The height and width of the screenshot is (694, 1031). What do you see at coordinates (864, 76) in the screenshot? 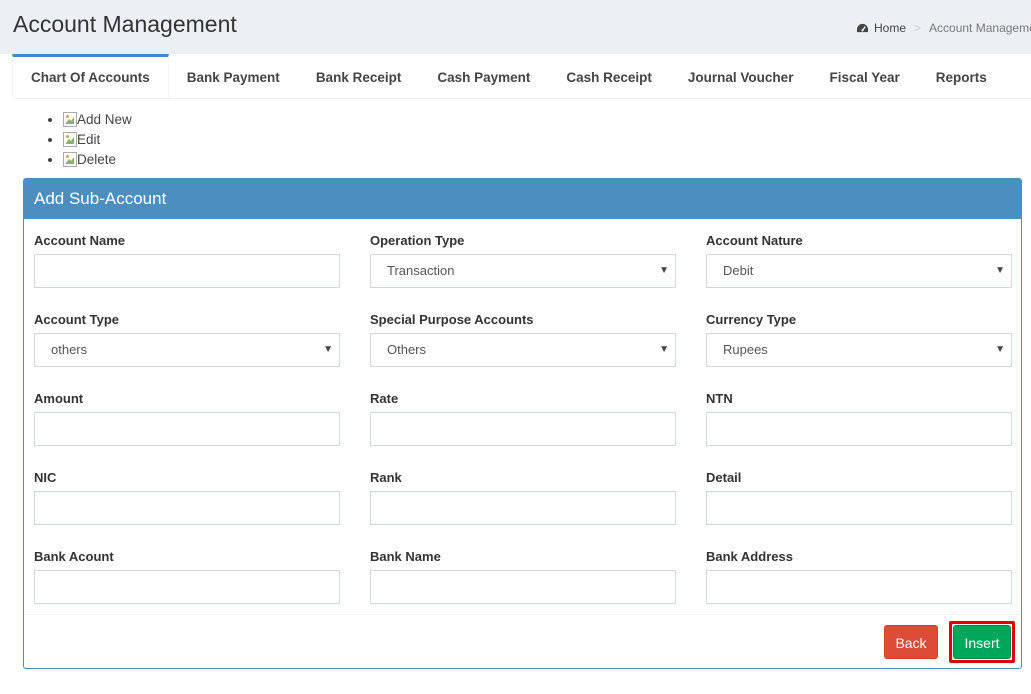
I see `tab-fiscal-year: Fiscal Year` at bounding box center [864, 76].